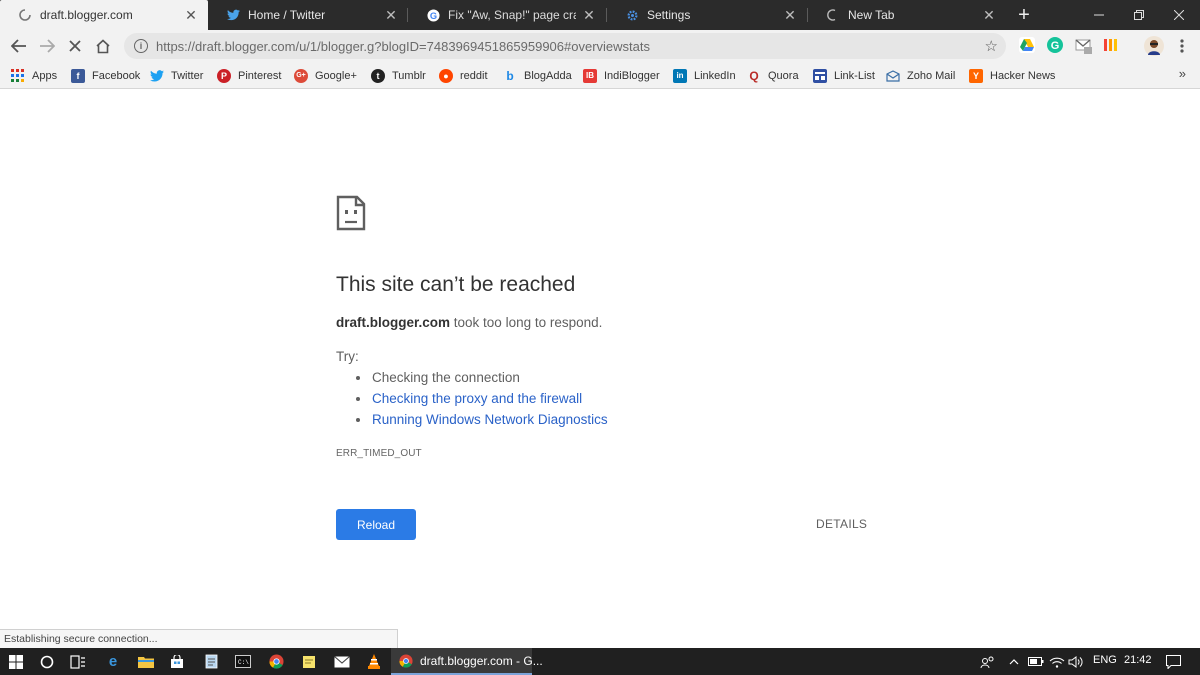  Describe the element at coordinates (474, 75) in the screenshot. I see `bookmark-label: reddit` at that location.